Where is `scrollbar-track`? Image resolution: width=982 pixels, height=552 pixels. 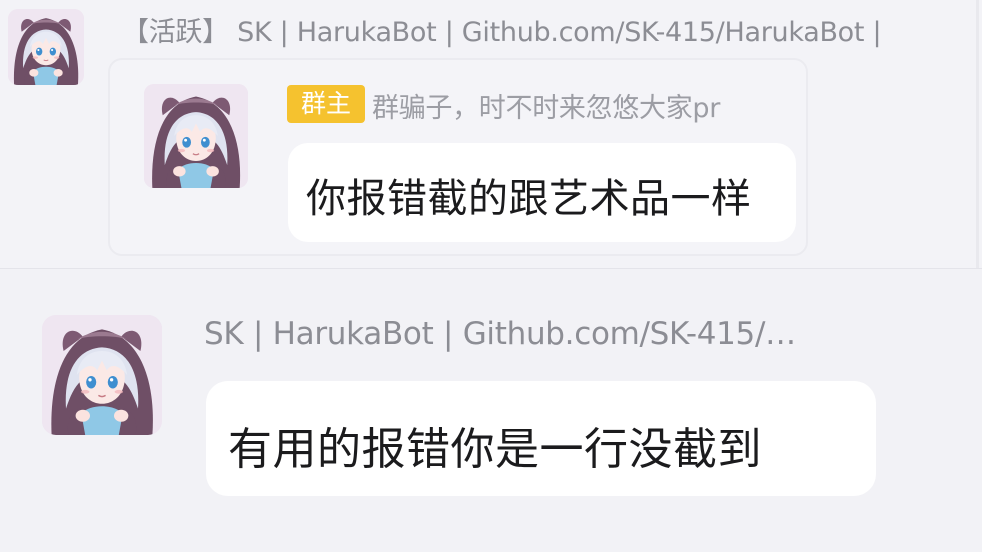 scrollbar-track is located at coordinates (977, 134).